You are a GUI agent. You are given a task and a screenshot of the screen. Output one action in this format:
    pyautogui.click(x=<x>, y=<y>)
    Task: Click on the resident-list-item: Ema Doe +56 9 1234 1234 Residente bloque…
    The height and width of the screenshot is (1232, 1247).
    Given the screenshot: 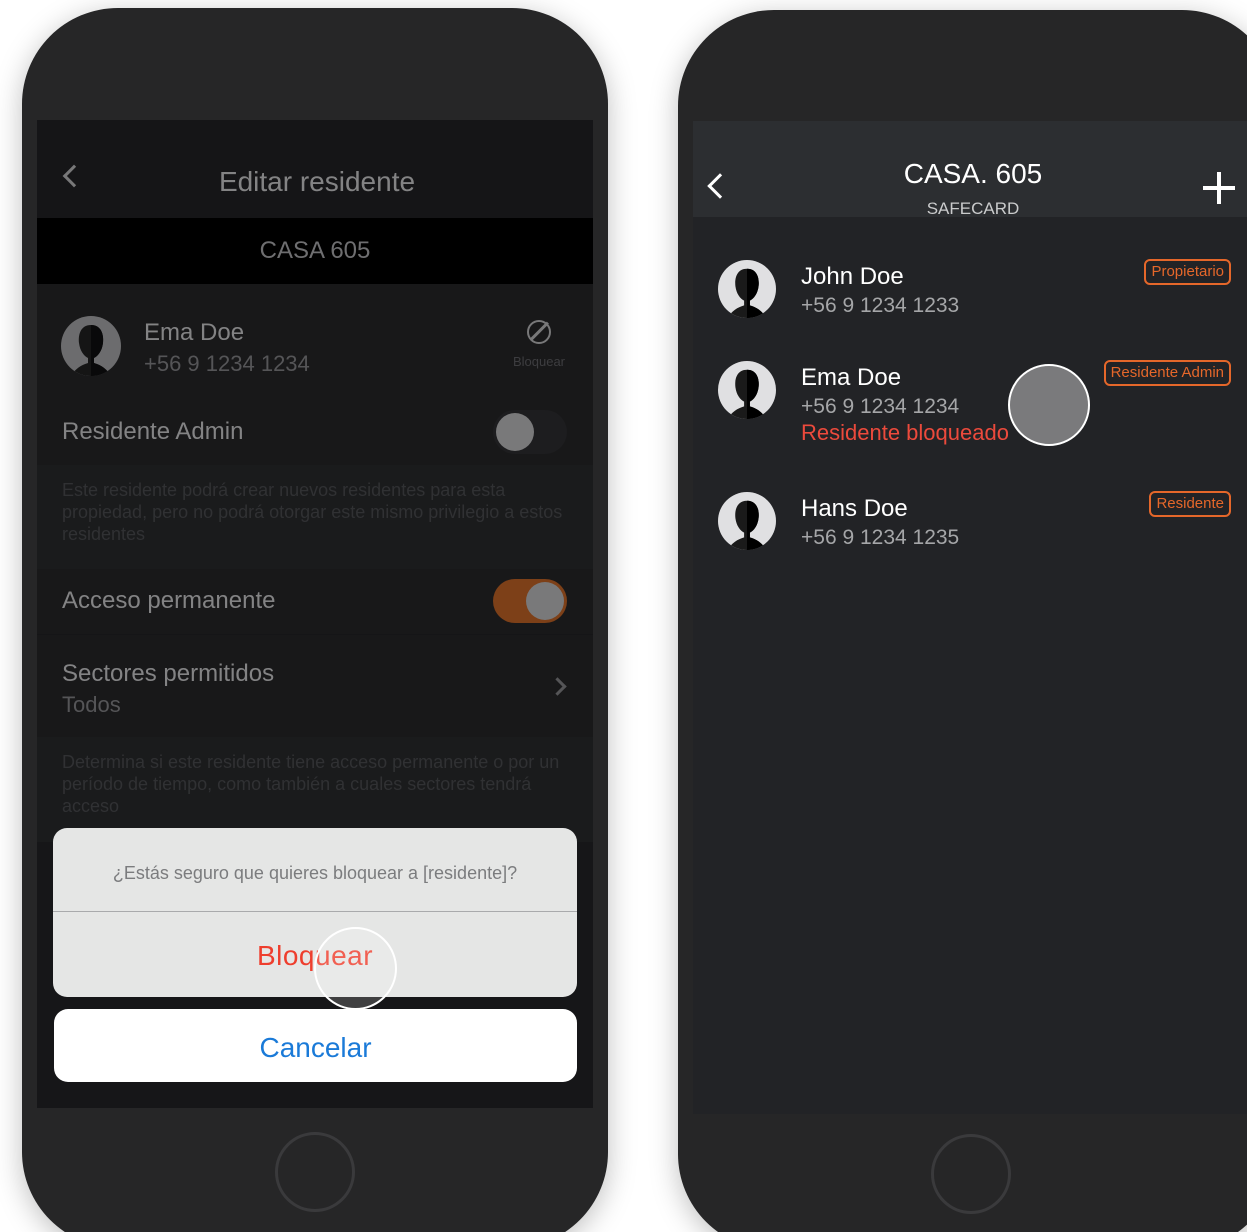 What is the action you would take?
    pyautogui.click(x=970, y=401)
    